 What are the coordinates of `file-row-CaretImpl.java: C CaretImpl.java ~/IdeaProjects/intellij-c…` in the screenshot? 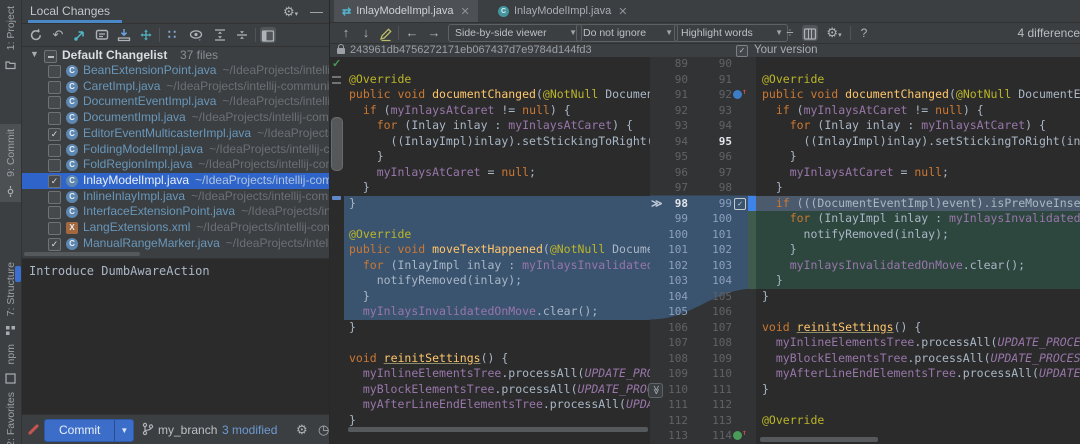 It's located at (175, 87).